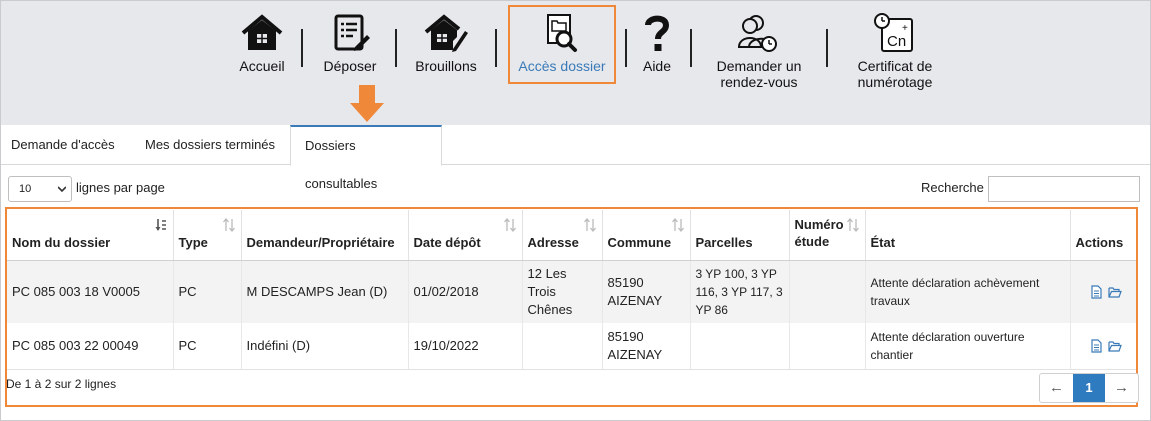  What do you see at coordinates (90, 346) in the screenshot?
I see `cell-nom: PC 085 003 22 00049` at bounding box center [90, 346].